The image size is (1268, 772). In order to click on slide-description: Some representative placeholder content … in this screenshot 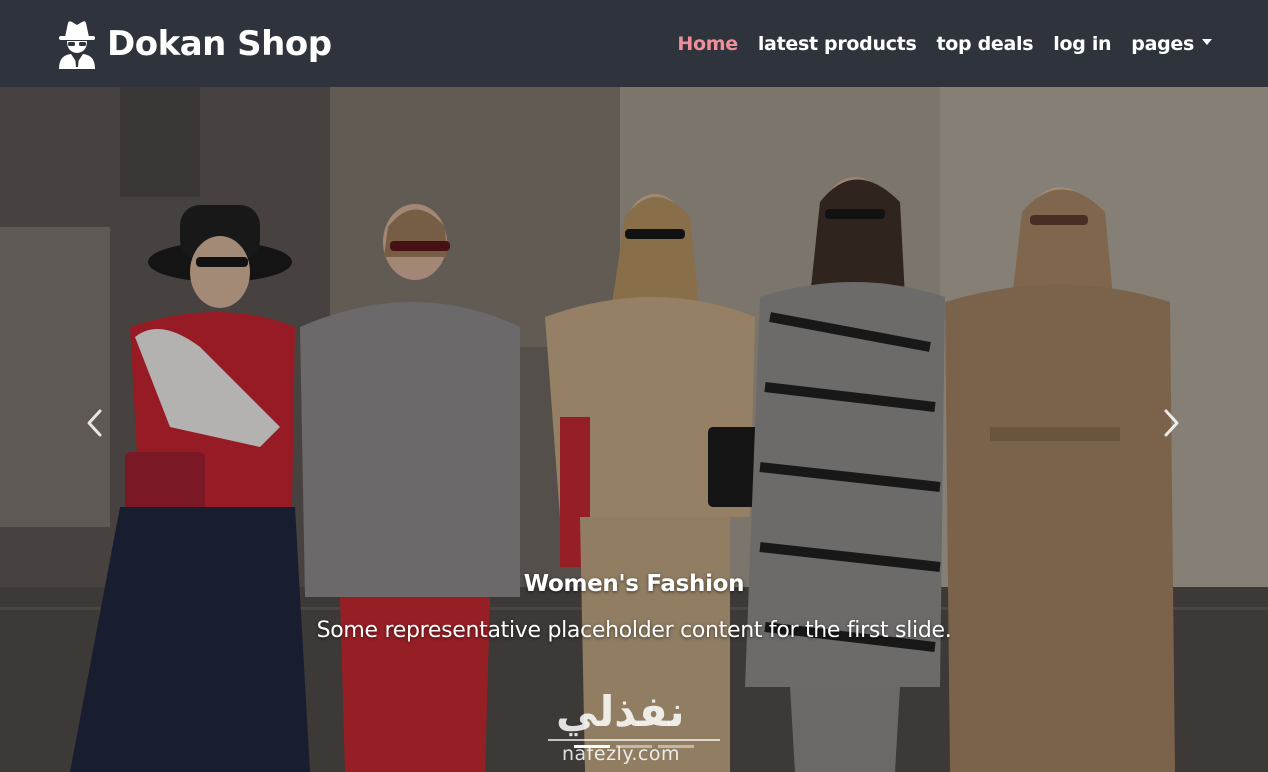, I will do `click(634, 630)`.